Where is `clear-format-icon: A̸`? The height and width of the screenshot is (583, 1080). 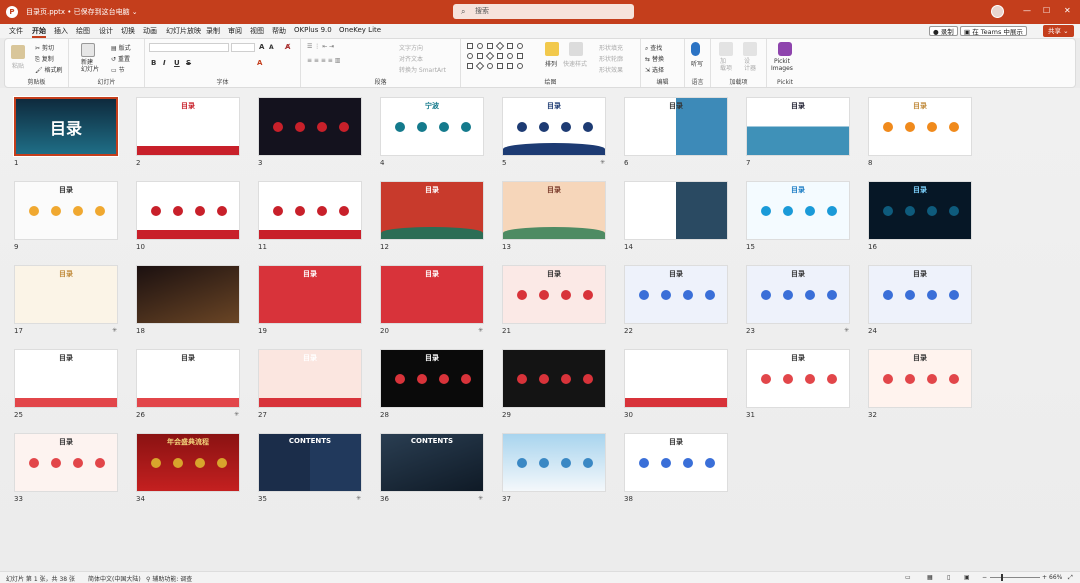
clear-format-icon: A̸ is located at coordinates (287, 47).